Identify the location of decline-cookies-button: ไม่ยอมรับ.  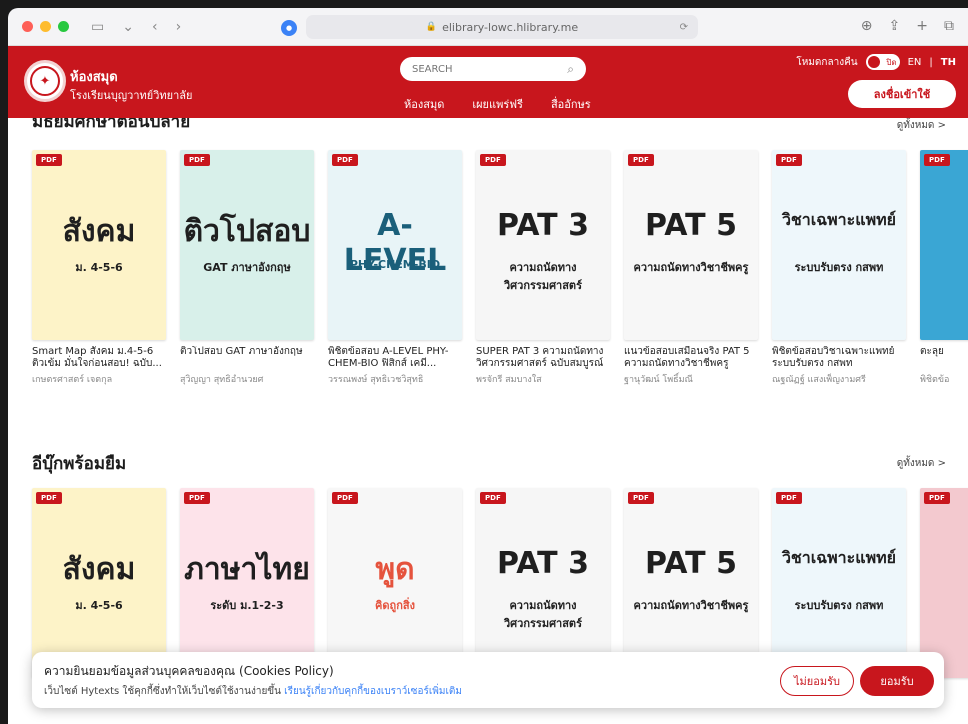
(817, 681).